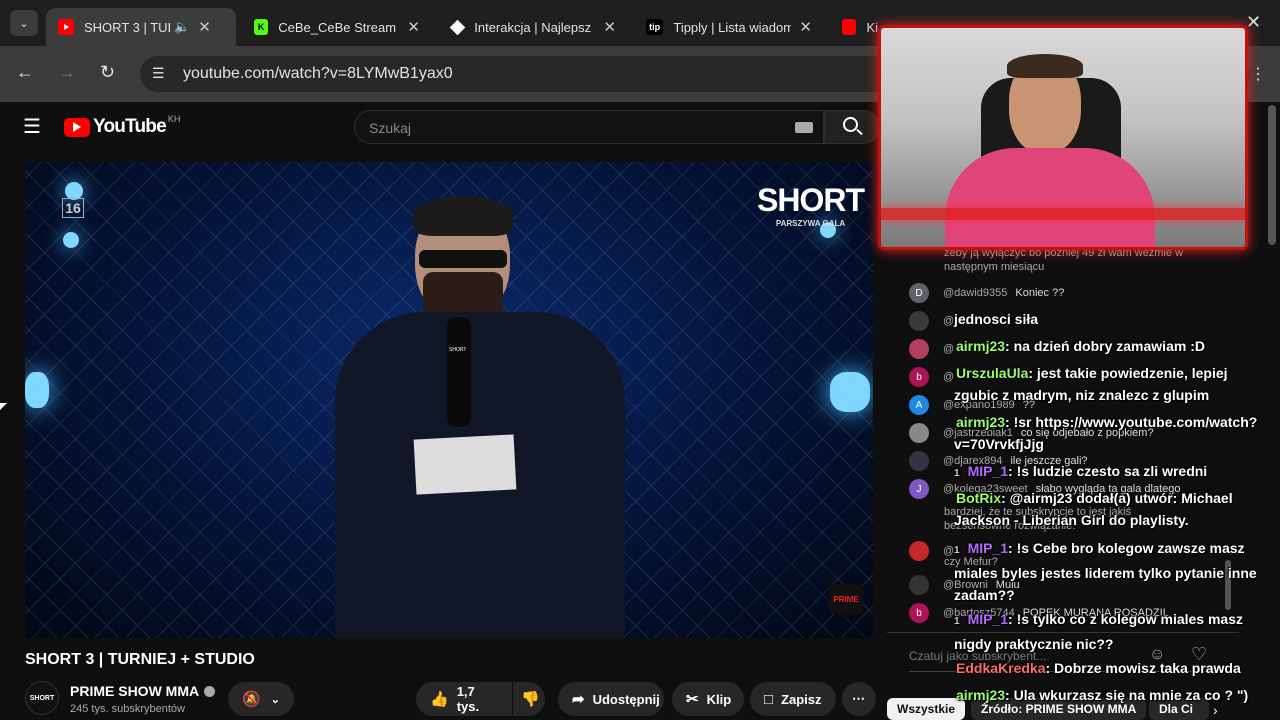  Describe the element at coordinates (130, 126) in the screenshot. I see `youtube-logo-text: YouTube` at that location.